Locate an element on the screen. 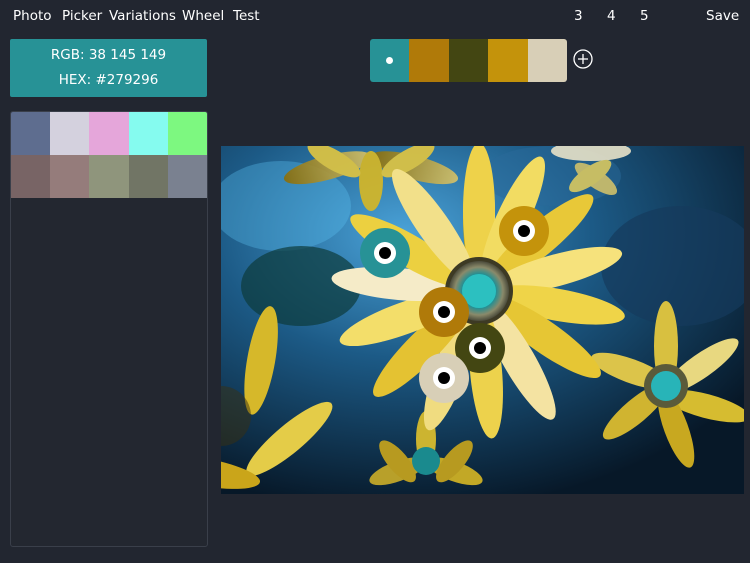 The width and height of the screenshot is (750, 563). swatch-r1-c2 is located at coordinates (70, 133).